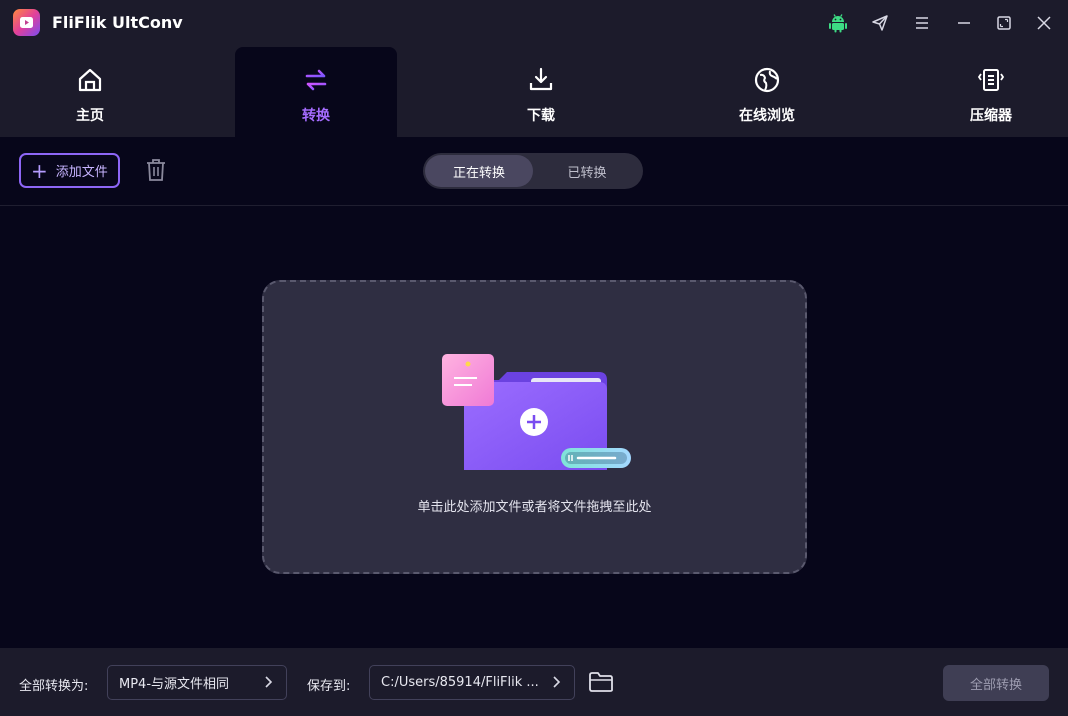 This screenshot has width=1068, height=716. I want to click on tab-label: 转换, so click(316, 116).